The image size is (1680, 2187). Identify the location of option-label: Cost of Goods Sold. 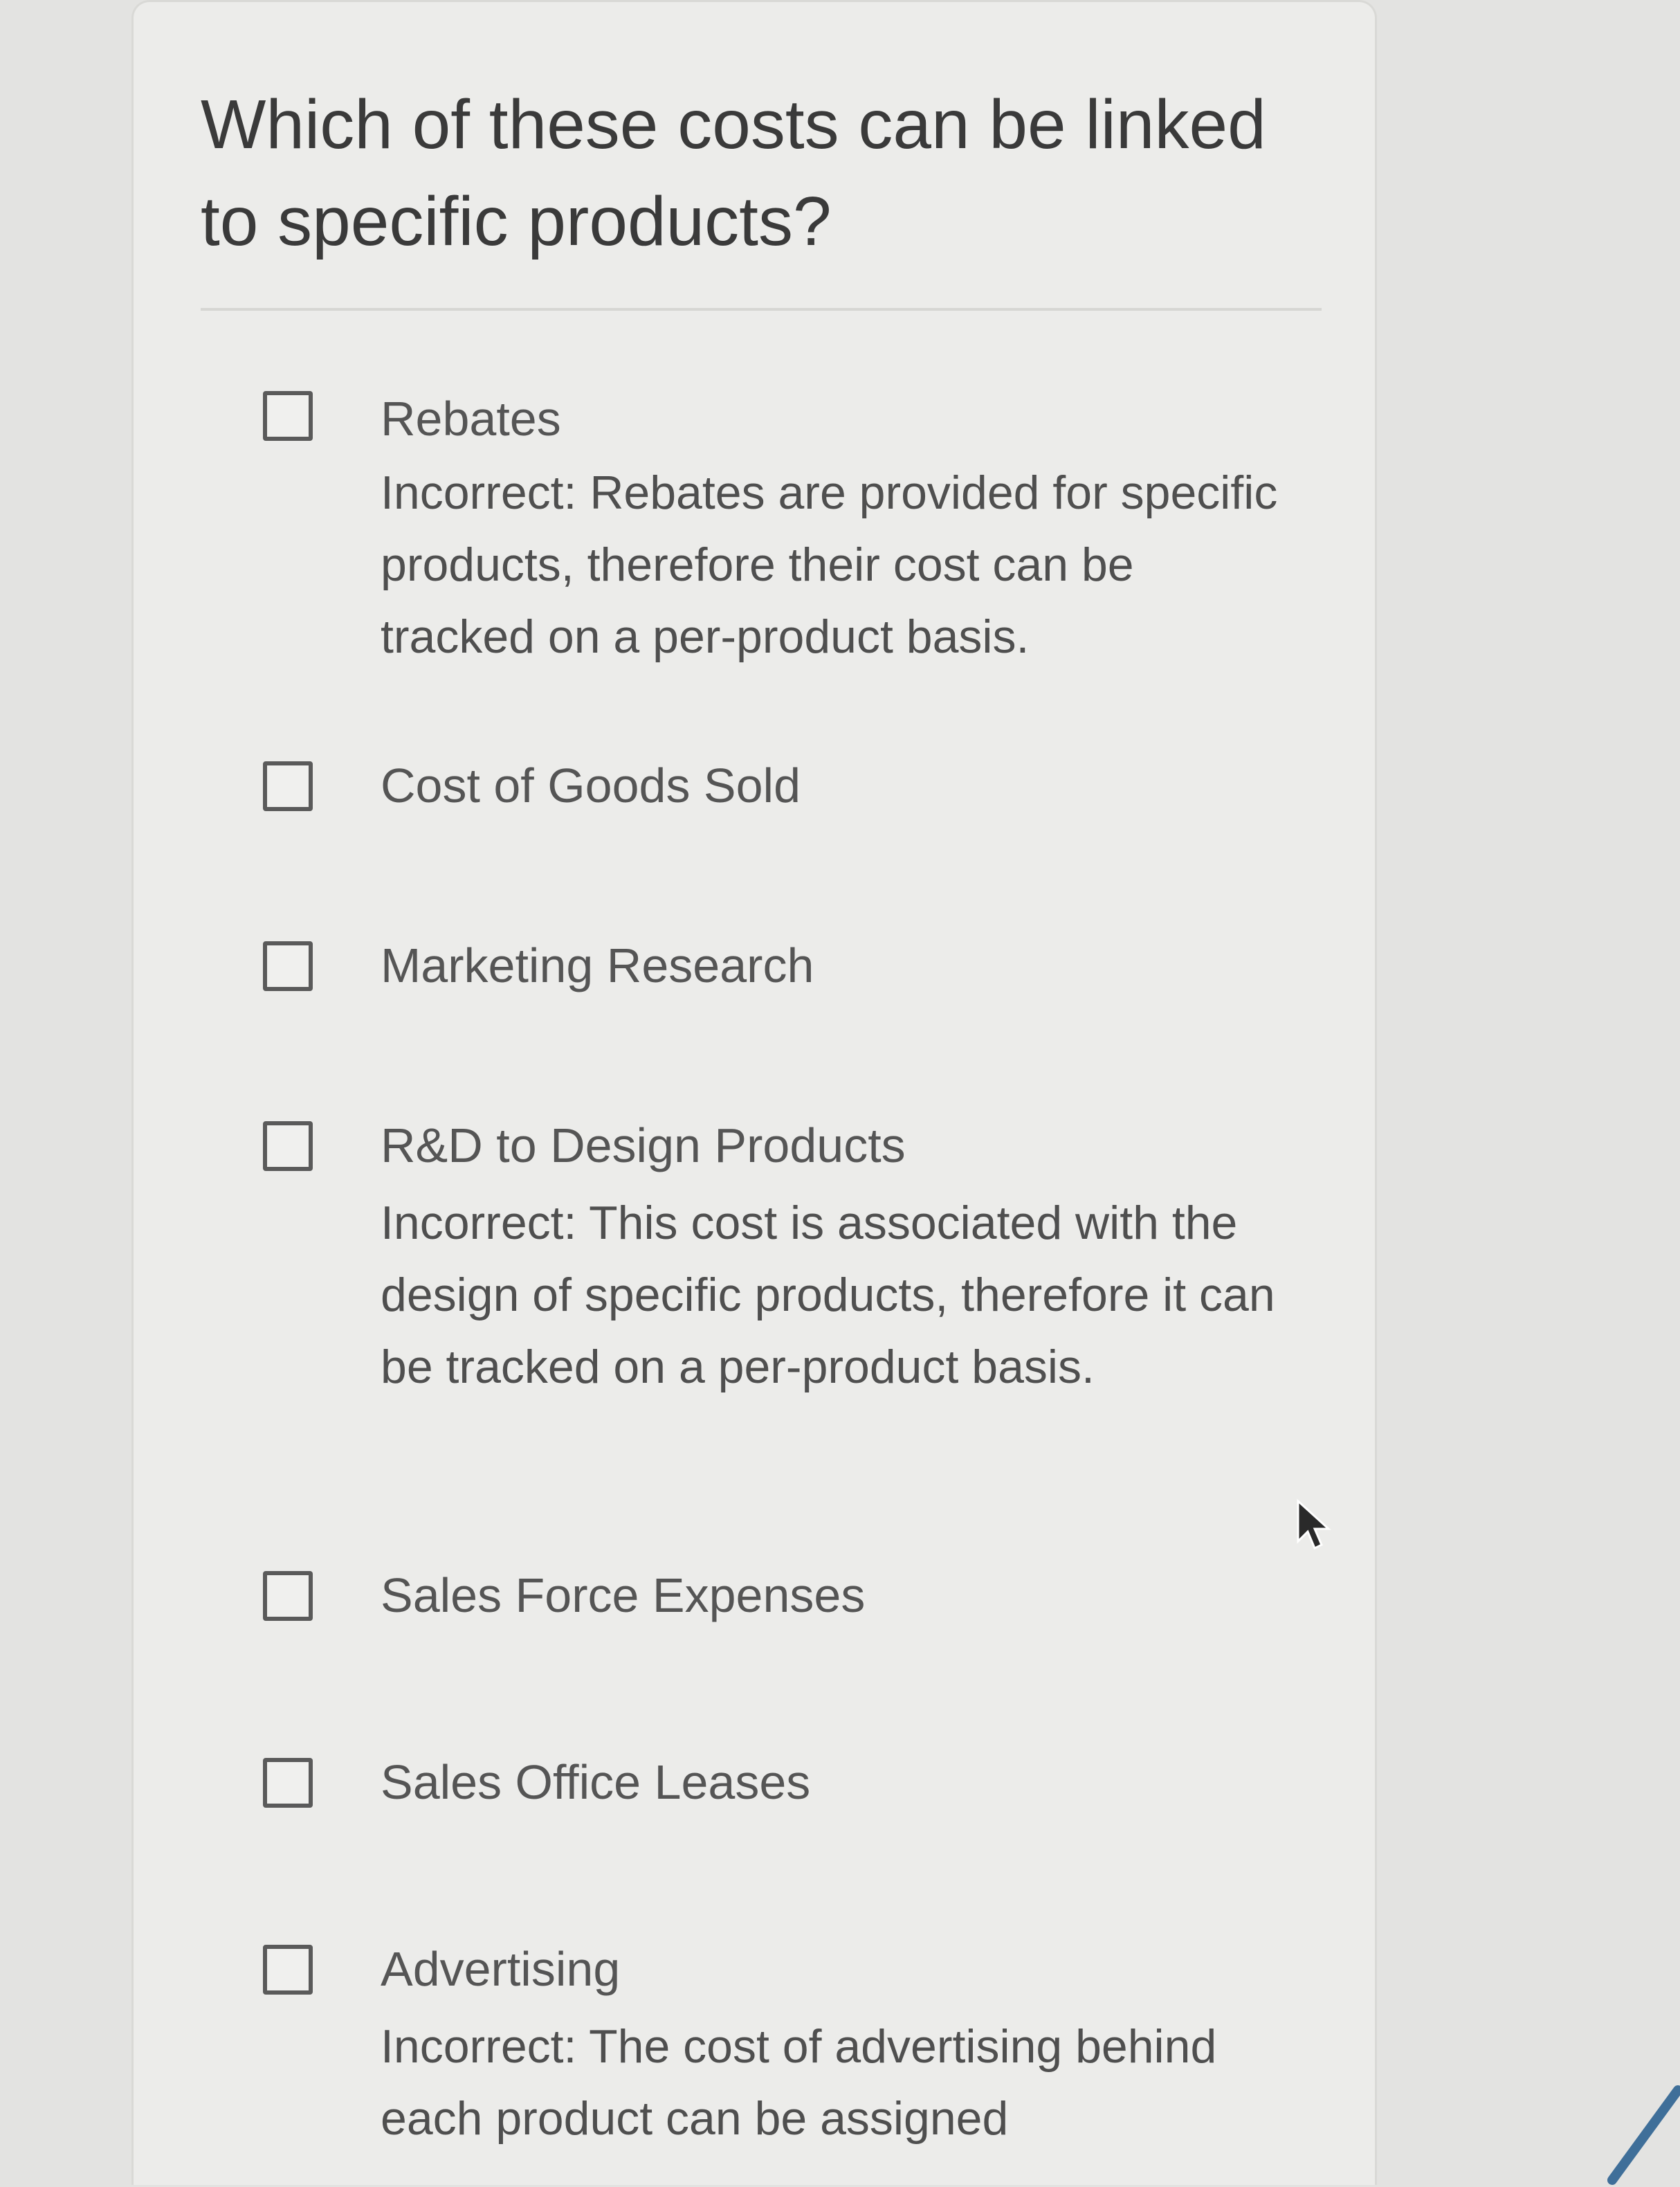
(591, 786).